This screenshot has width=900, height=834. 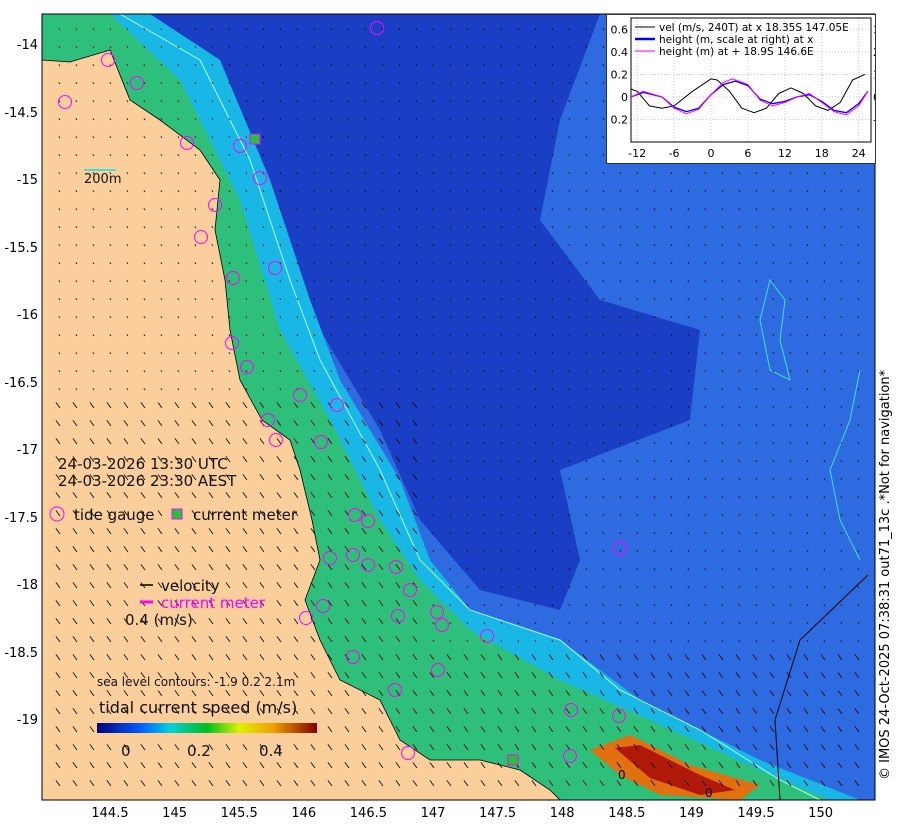 What do you see at coordinates (27, 450) in the screenshot?
I see `lat-tick: -17` at bounding box center [27, 450].